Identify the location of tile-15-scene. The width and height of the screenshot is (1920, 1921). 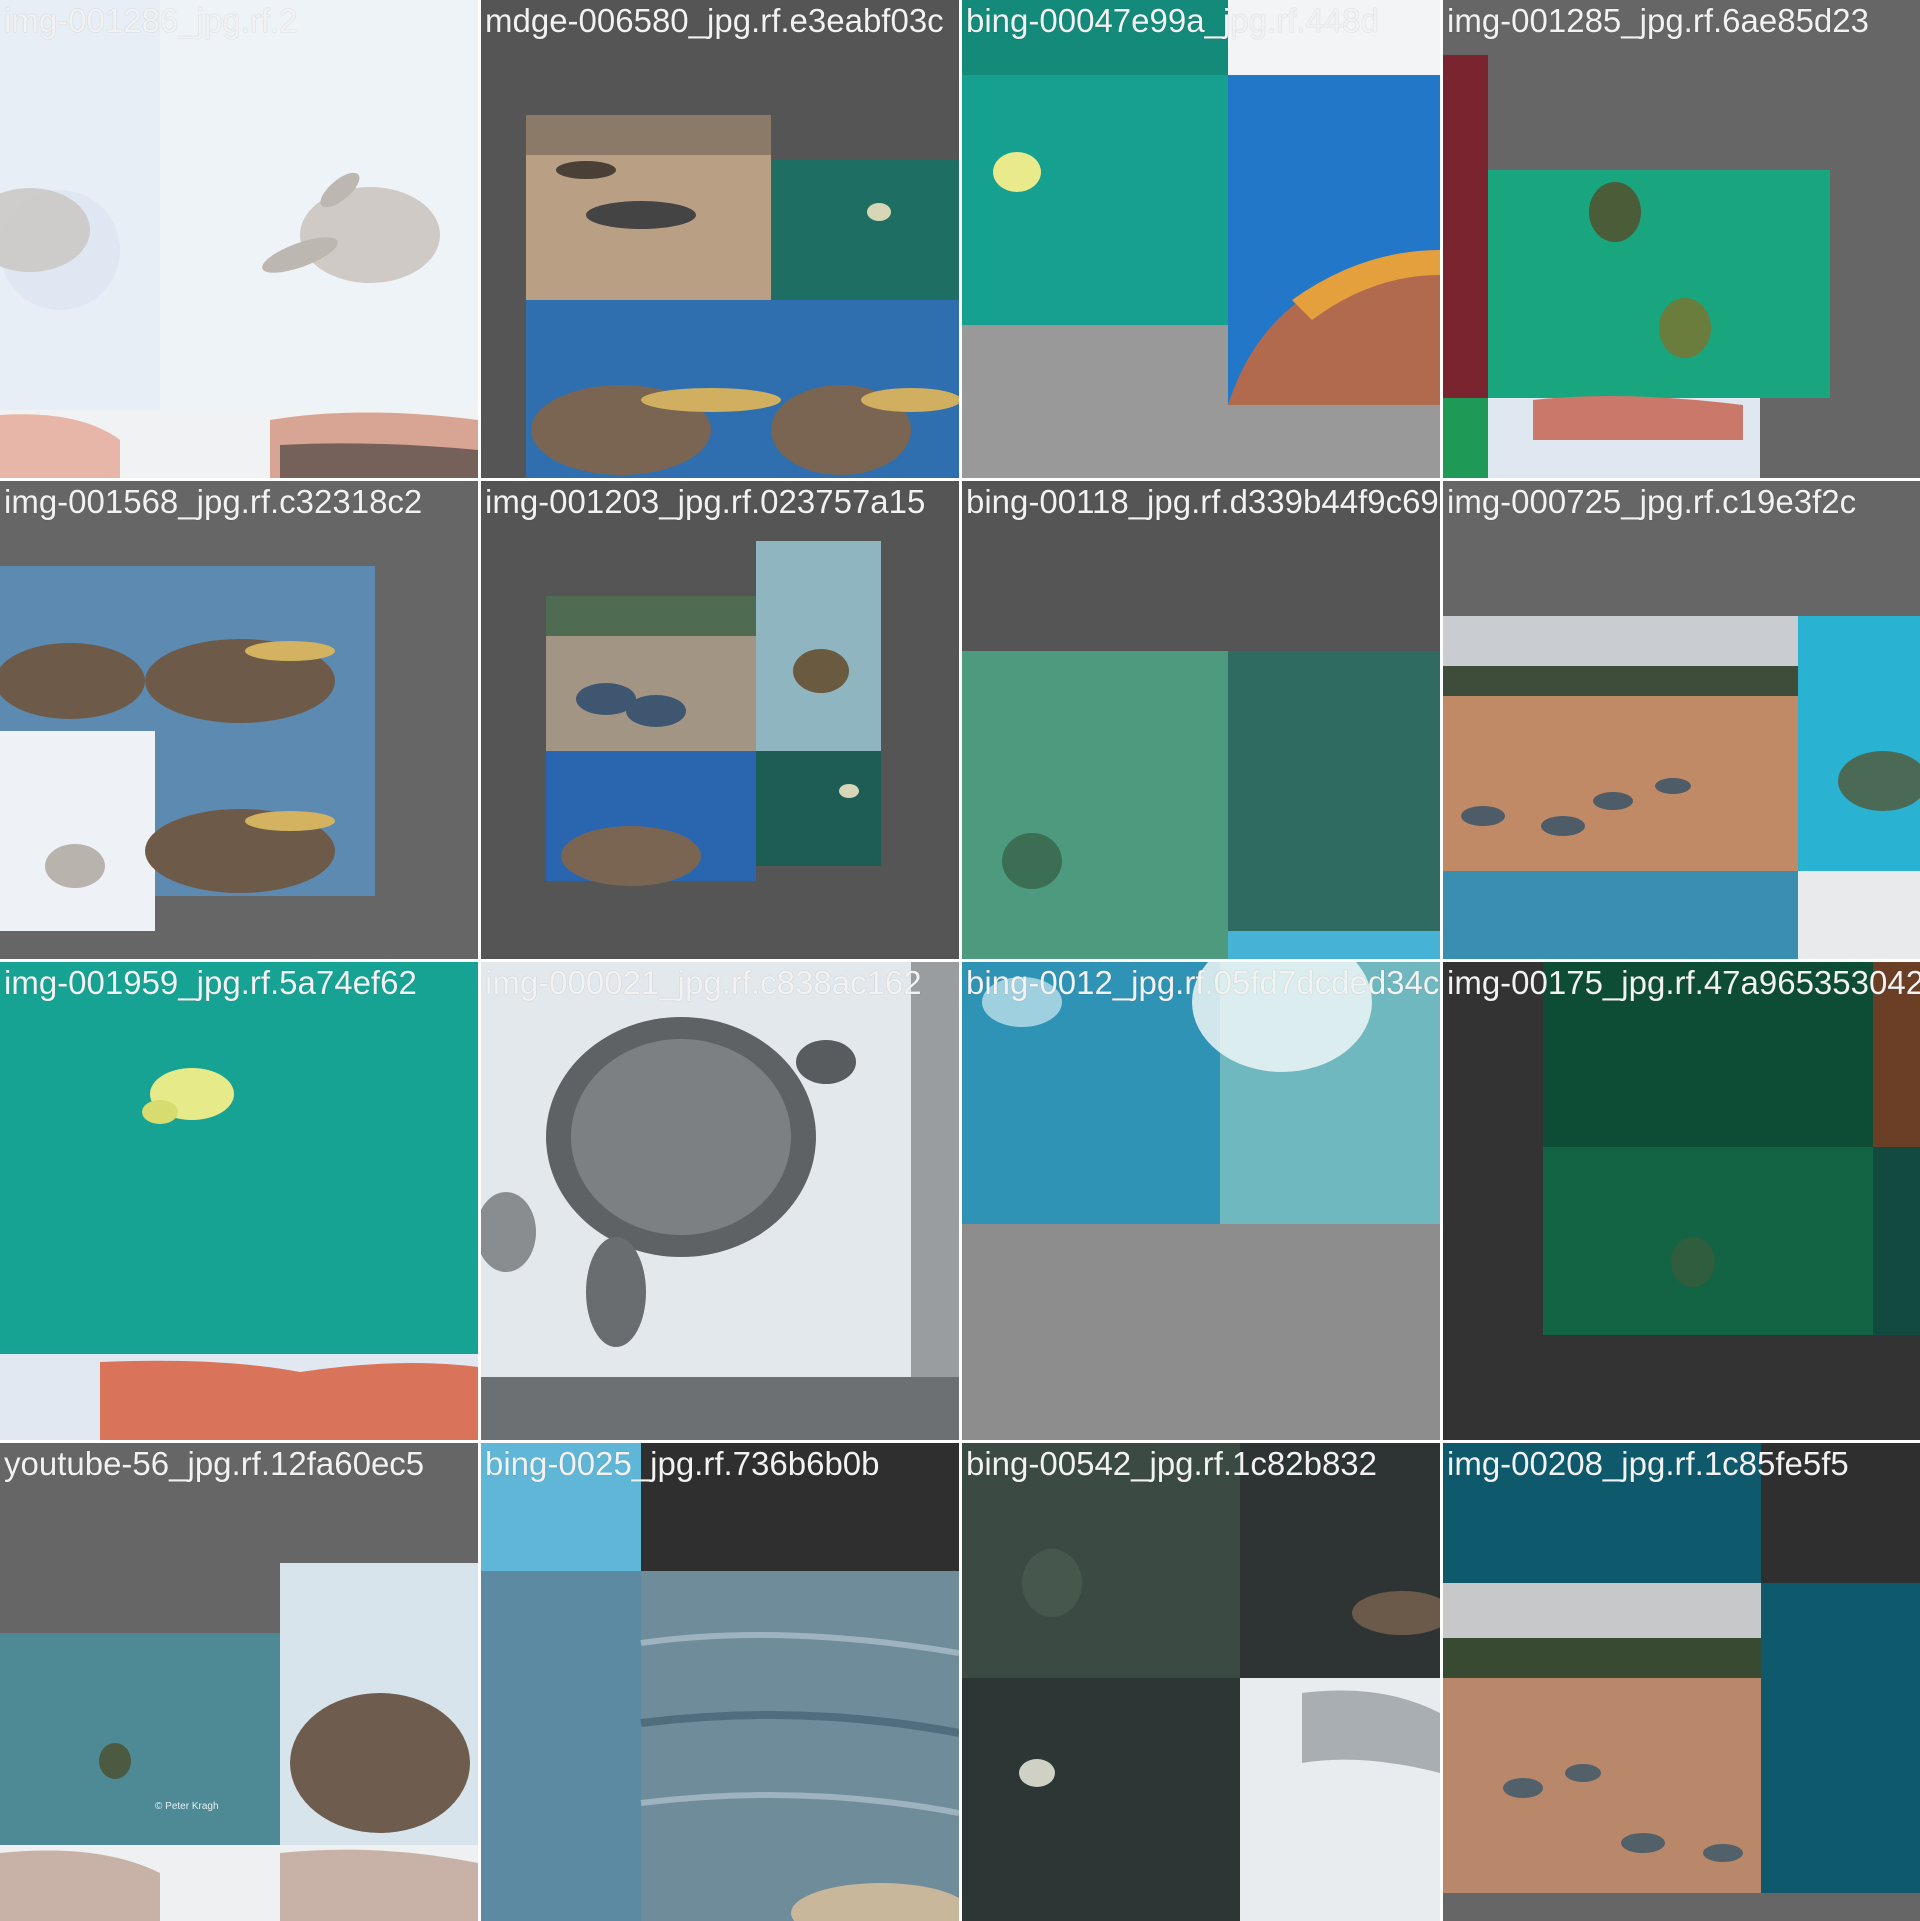
(1201, 1682).